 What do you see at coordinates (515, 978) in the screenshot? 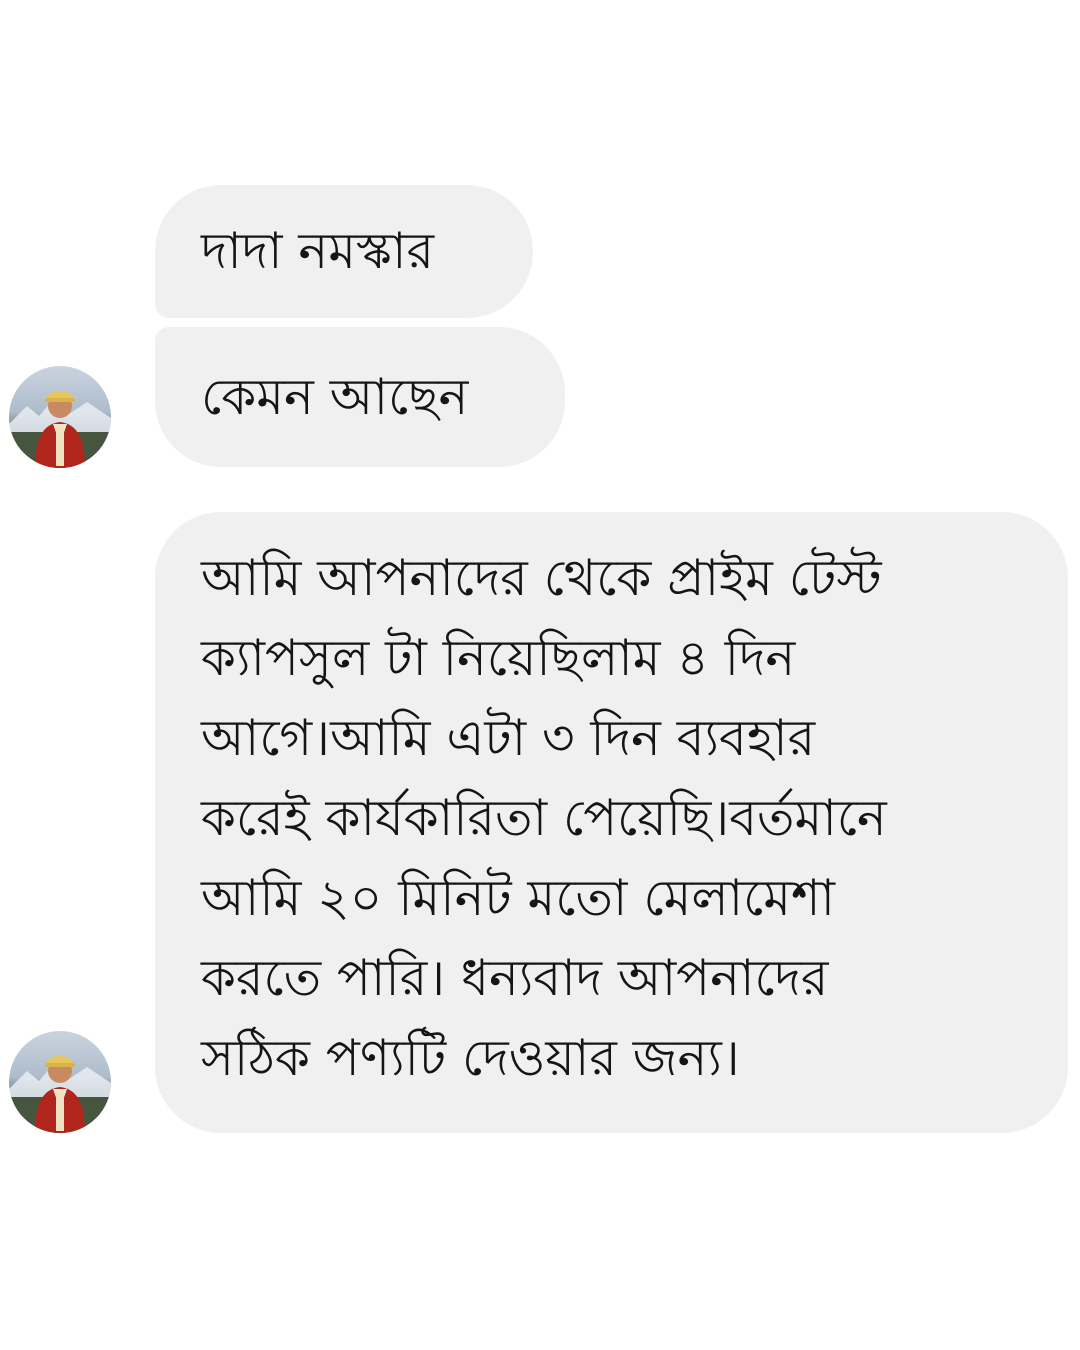
I see `message-line: করতে পারি। ধন্যবাদ আপনাদের` at bounding box center [515, 978].